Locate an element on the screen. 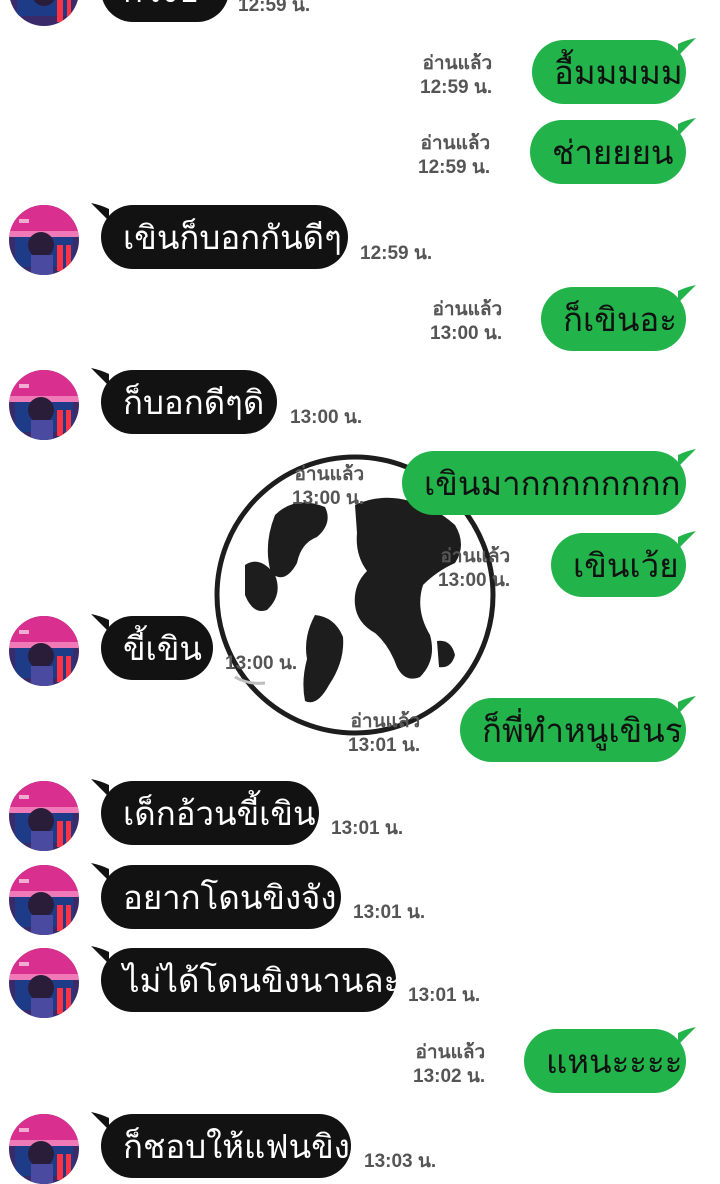 This screenshot has width=720, height=1184. message-bubble-incoming: ขี้เขิน is located at coordinates (152, 647).